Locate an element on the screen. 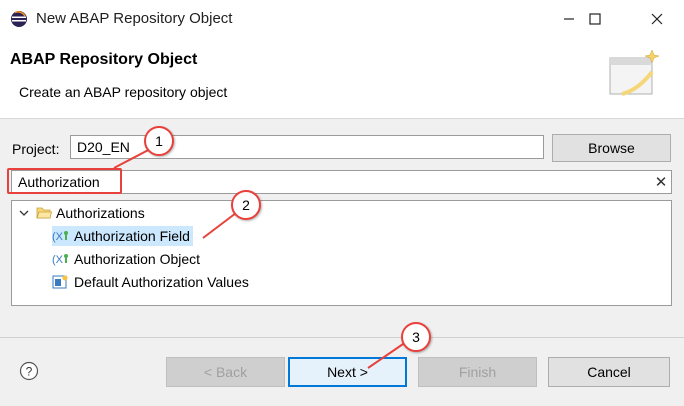 The width and height of the screenshot is (684, 406). tree-node-label: Authorizations is located at coordinates (100, 213).